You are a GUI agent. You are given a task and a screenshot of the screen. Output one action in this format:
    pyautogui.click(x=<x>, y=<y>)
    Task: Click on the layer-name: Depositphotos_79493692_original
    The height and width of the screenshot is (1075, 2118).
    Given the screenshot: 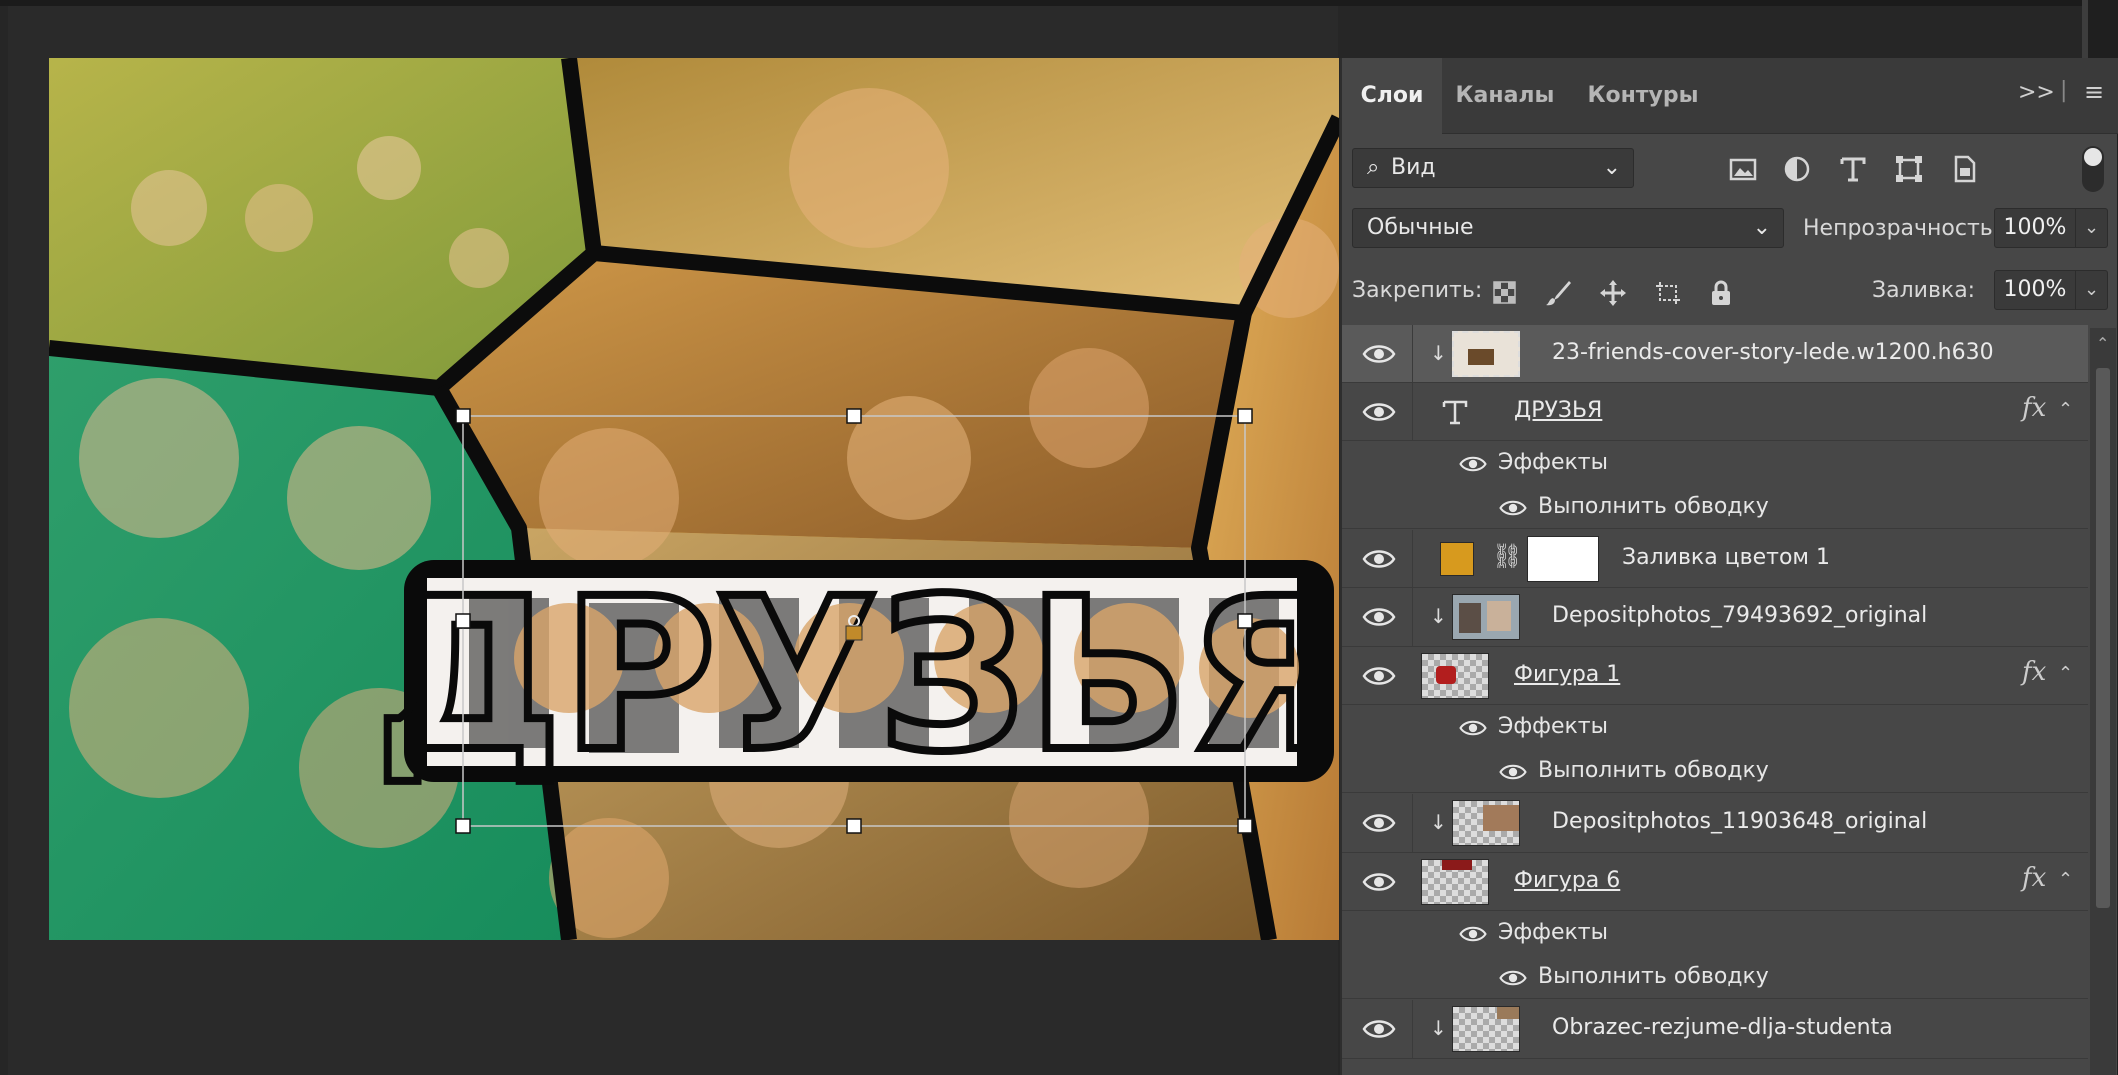 What is the action you would take?
    pyautogui.click(x=1739, y=615)
    